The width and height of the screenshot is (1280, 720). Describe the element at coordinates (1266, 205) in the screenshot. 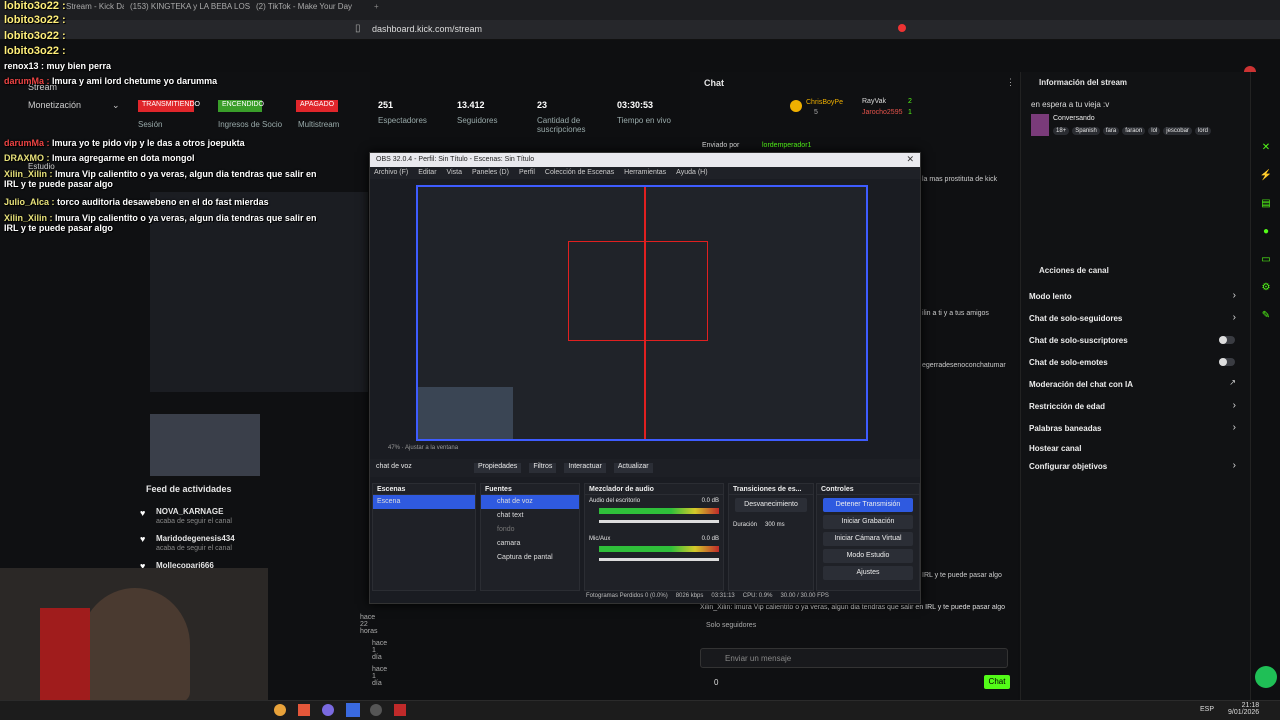

I see `document-icon: ▤` at that location.